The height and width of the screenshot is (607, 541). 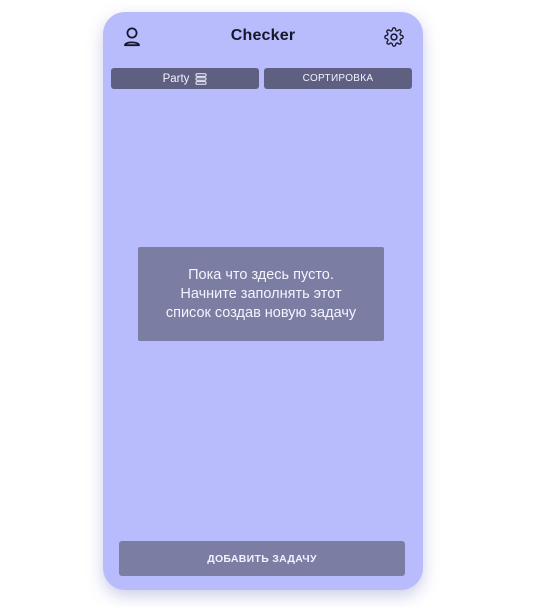 I want to click on empty-state-line-1: Пока что здесь пусто., so click(x=261, y=274).